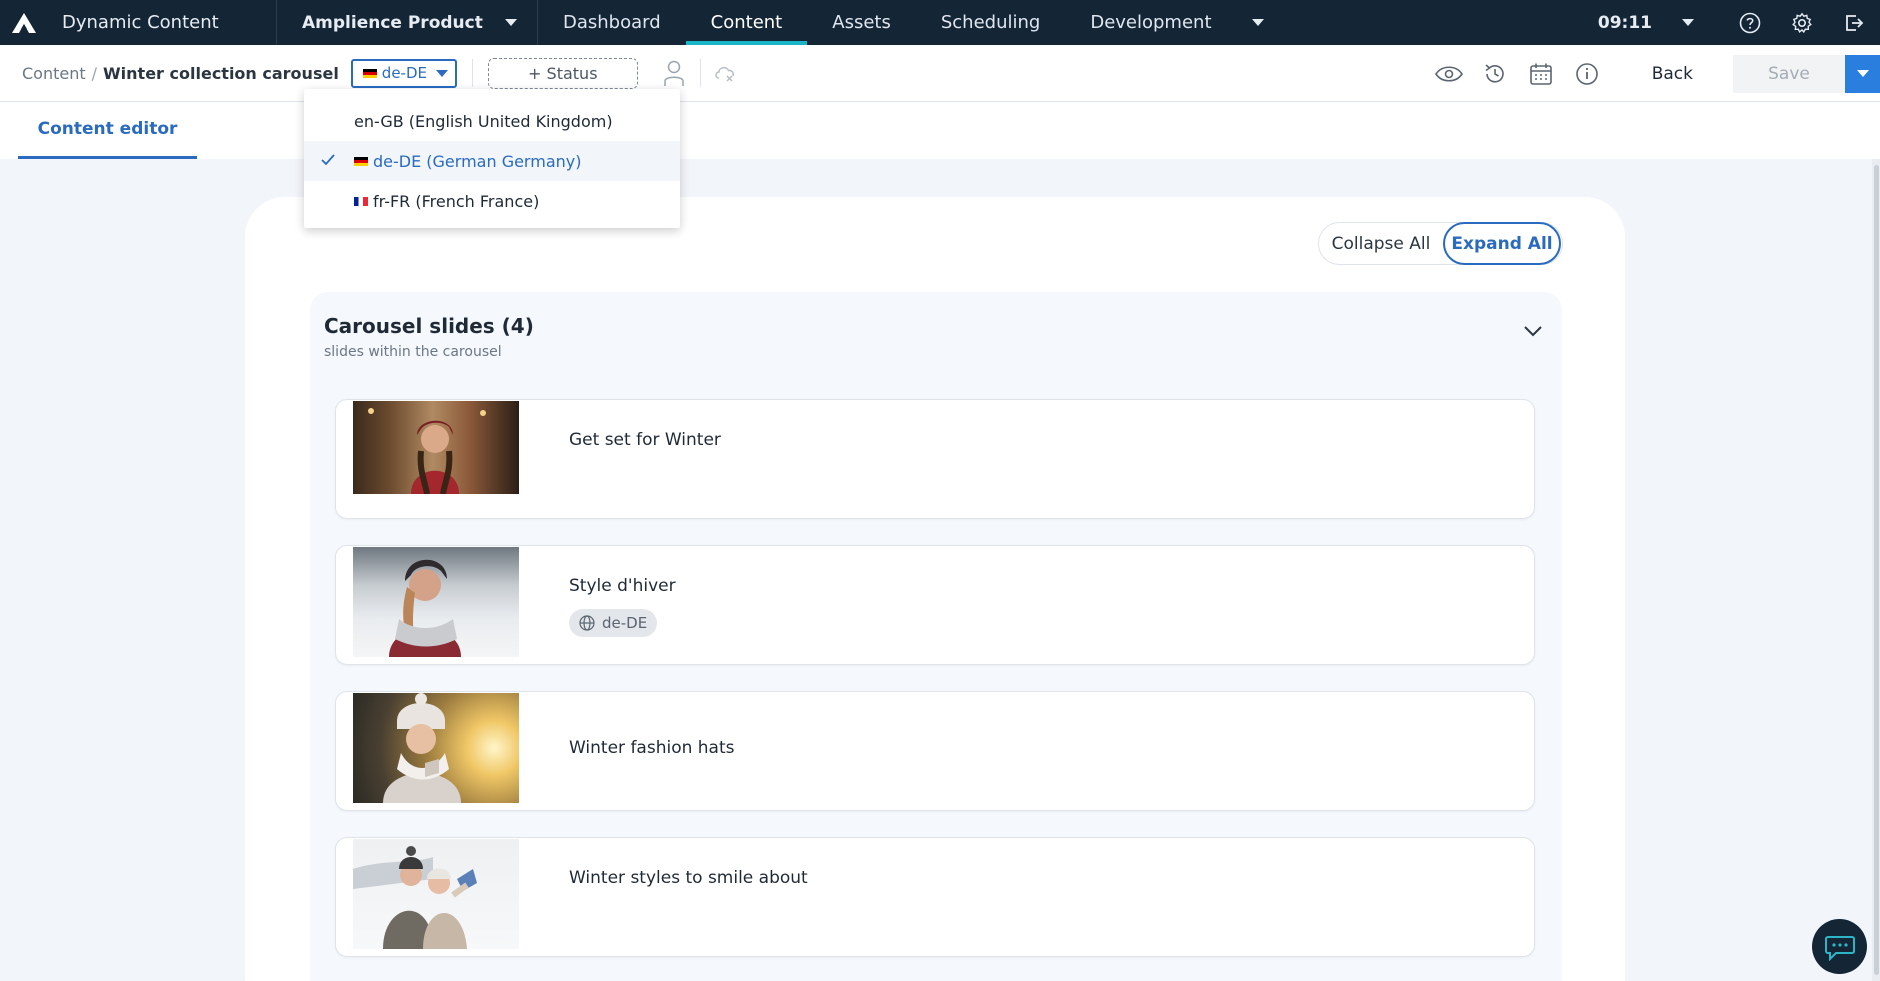 The width and height of the screenshot is (1880, 981). Describe the element at coordinates (935, 459) in the screenshot. I see `slide-card: Get set for Winter` at that location.